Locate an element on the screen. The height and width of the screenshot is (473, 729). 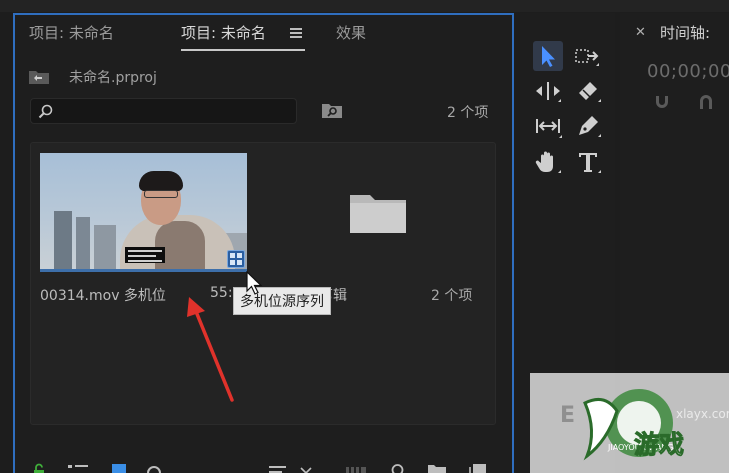
selection-tool is located at coordinates (548, 56).